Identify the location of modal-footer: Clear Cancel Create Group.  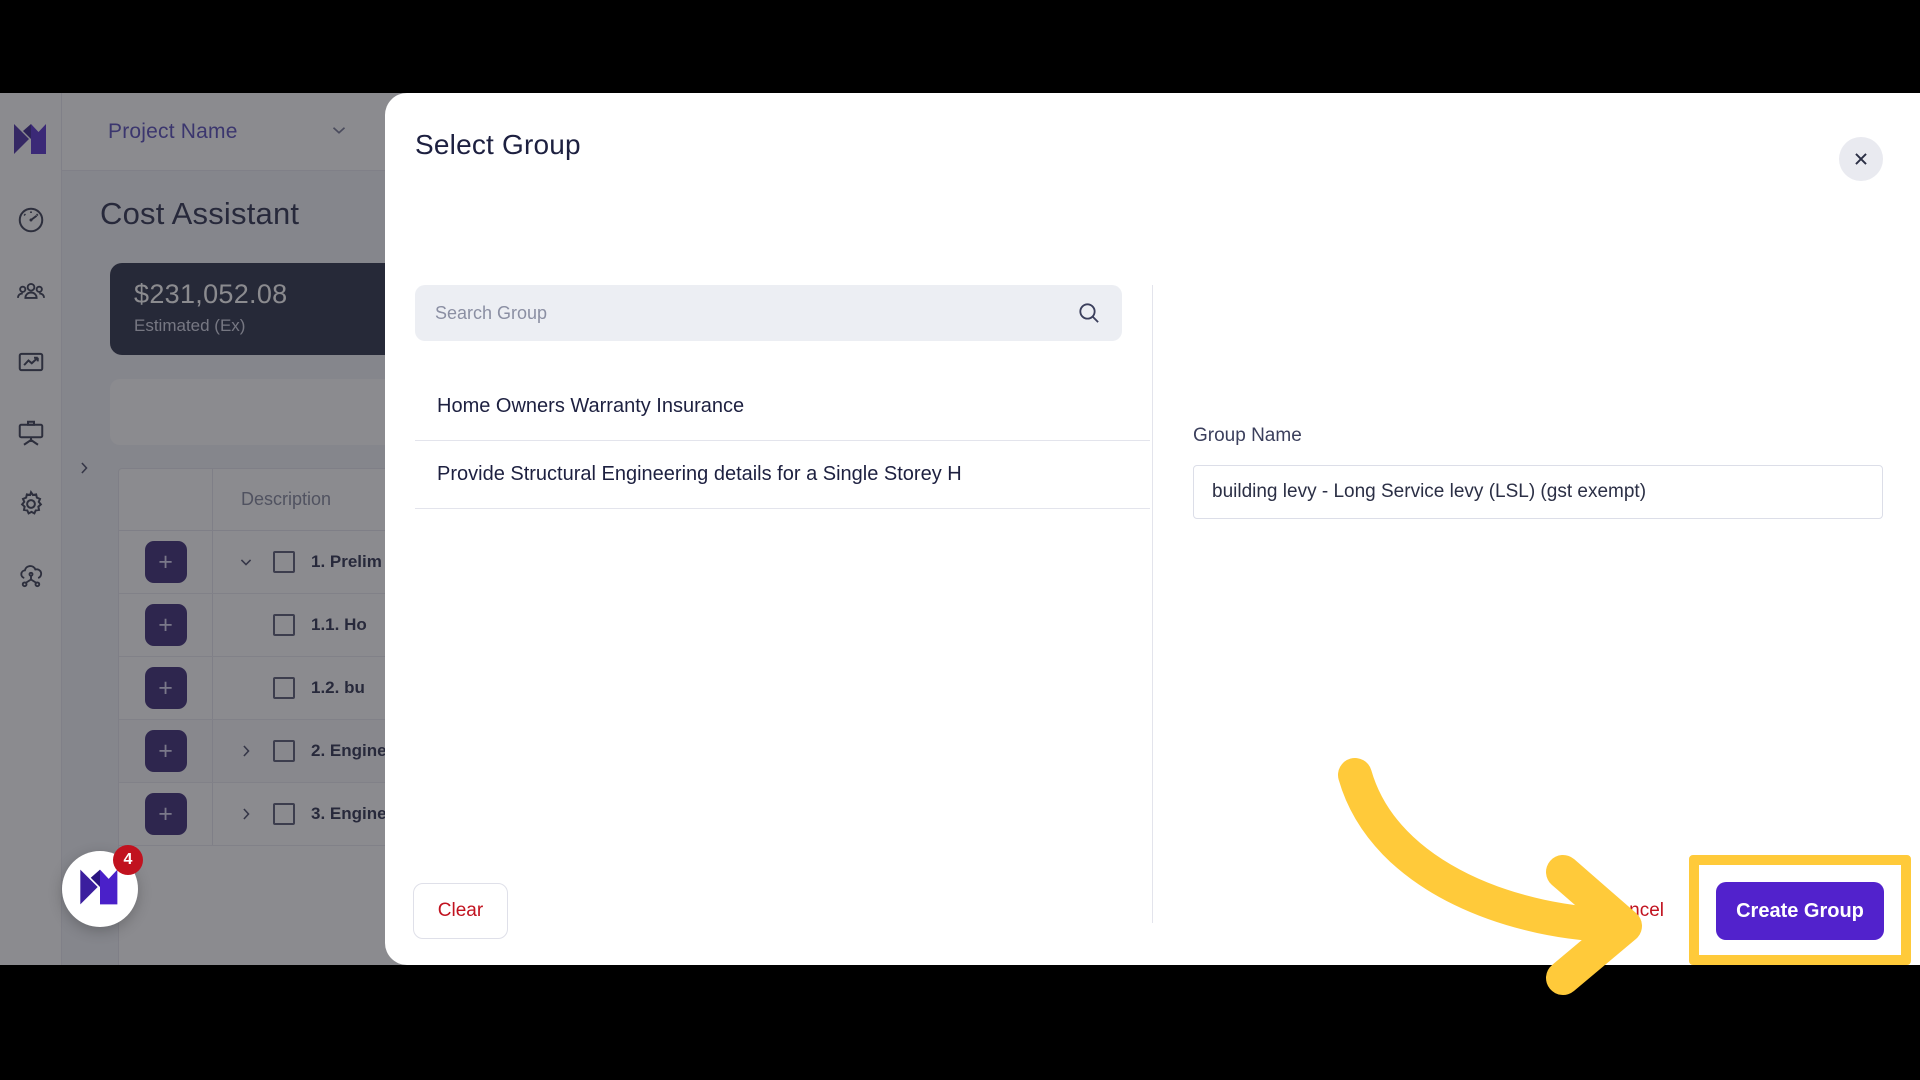
(1152, 912).